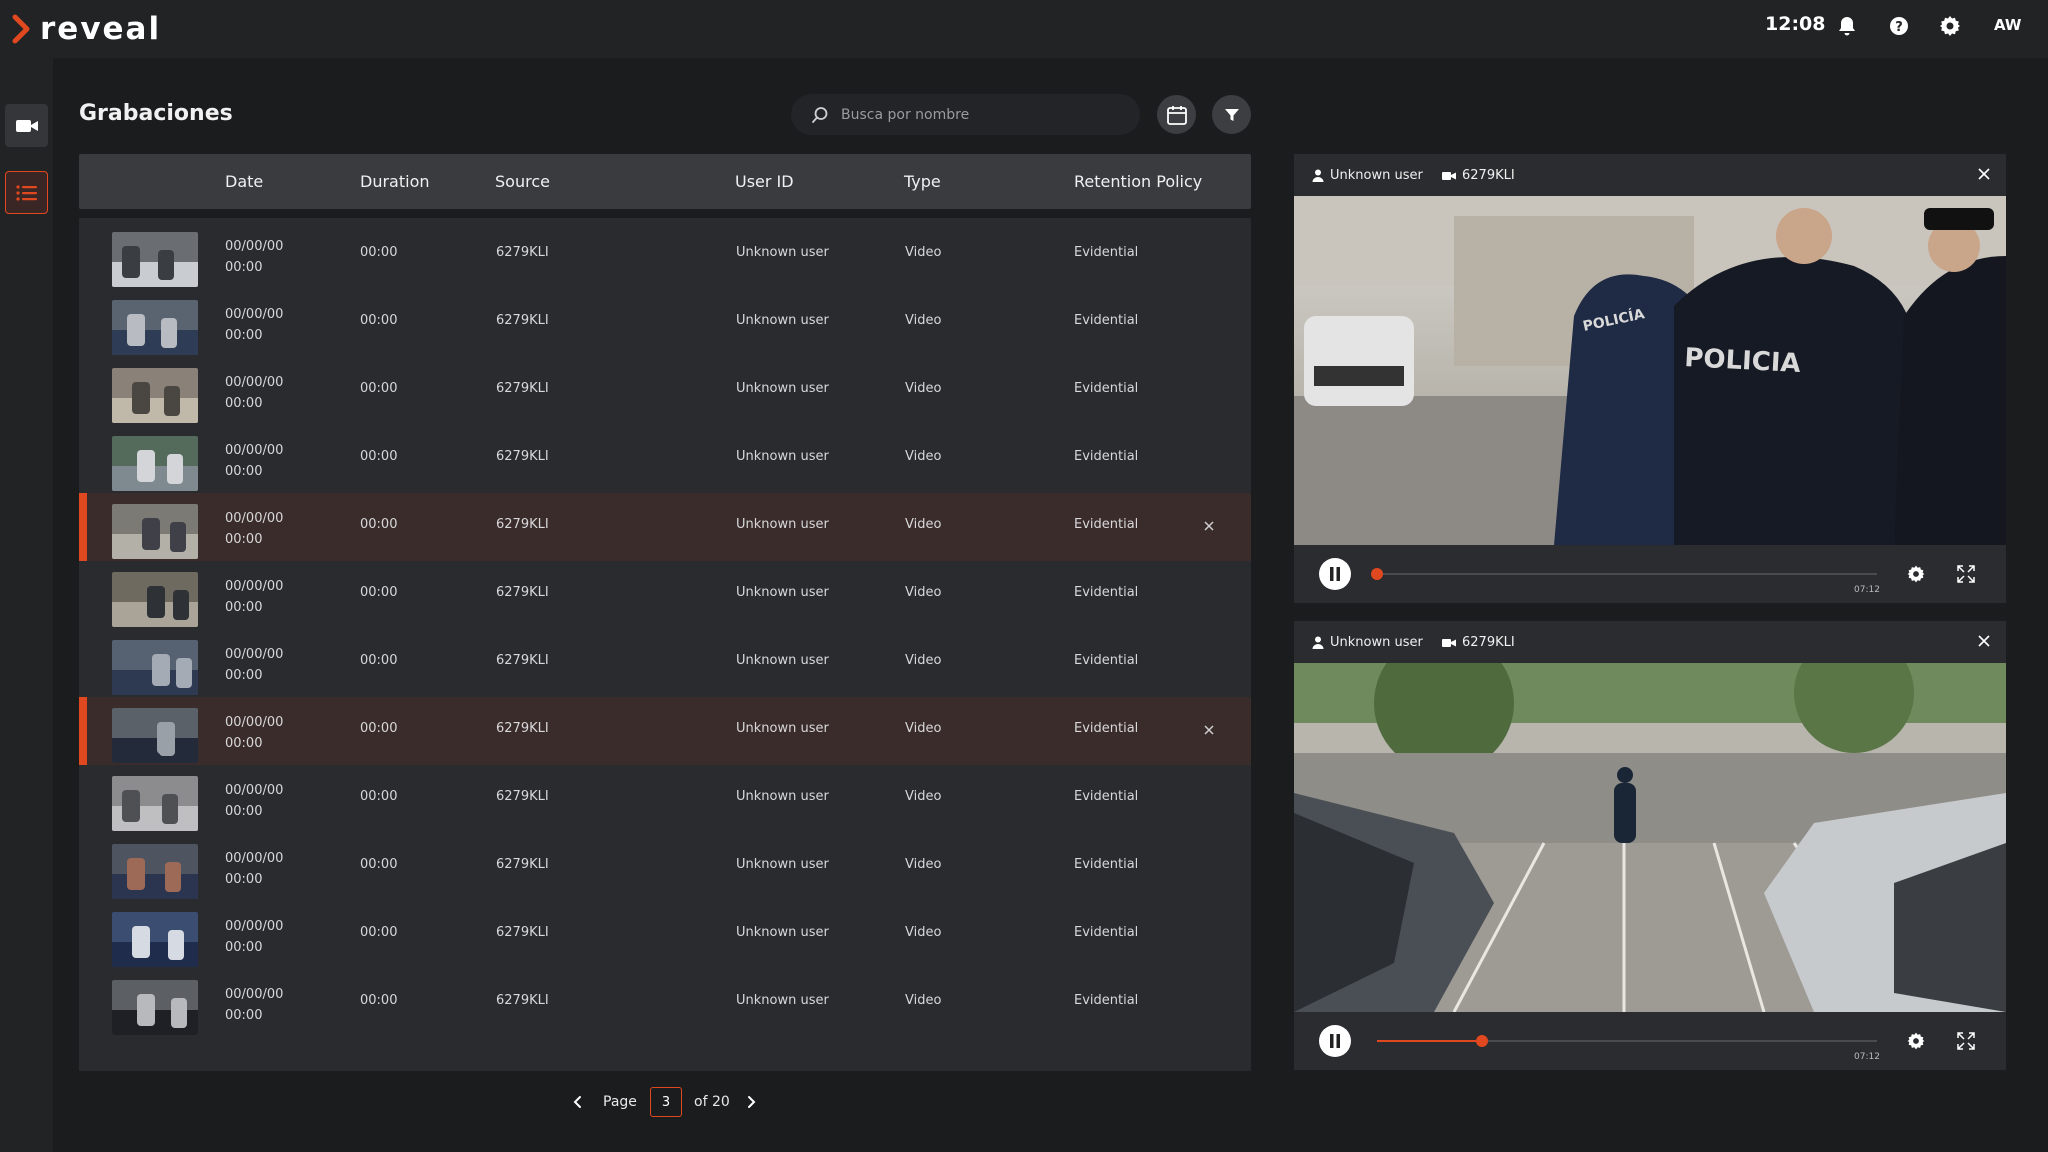  I want to click on side-rail, so click(26, 605).